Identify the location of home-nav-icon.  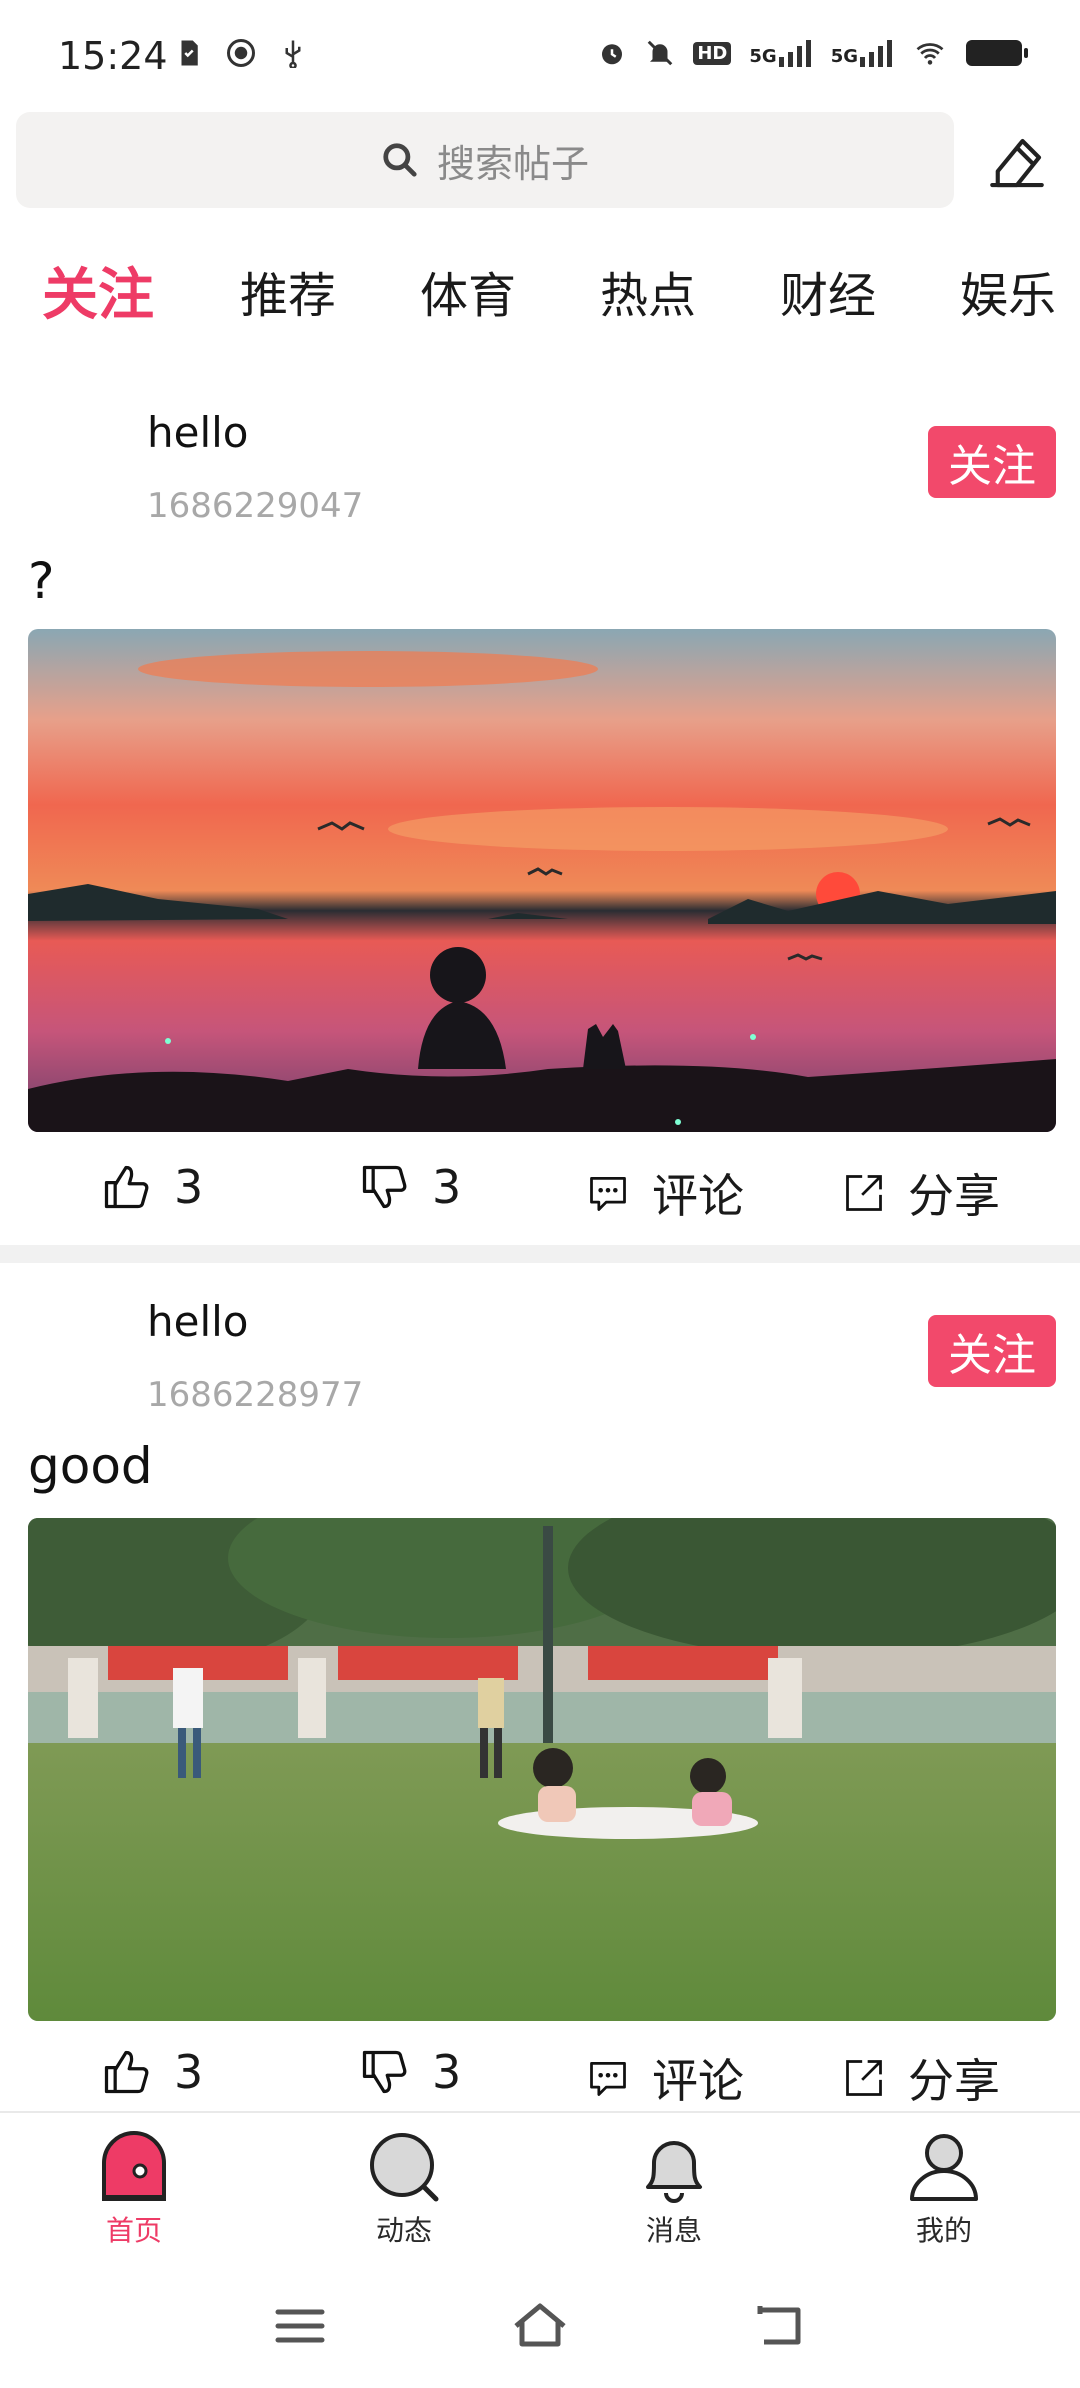
(540, 2326).